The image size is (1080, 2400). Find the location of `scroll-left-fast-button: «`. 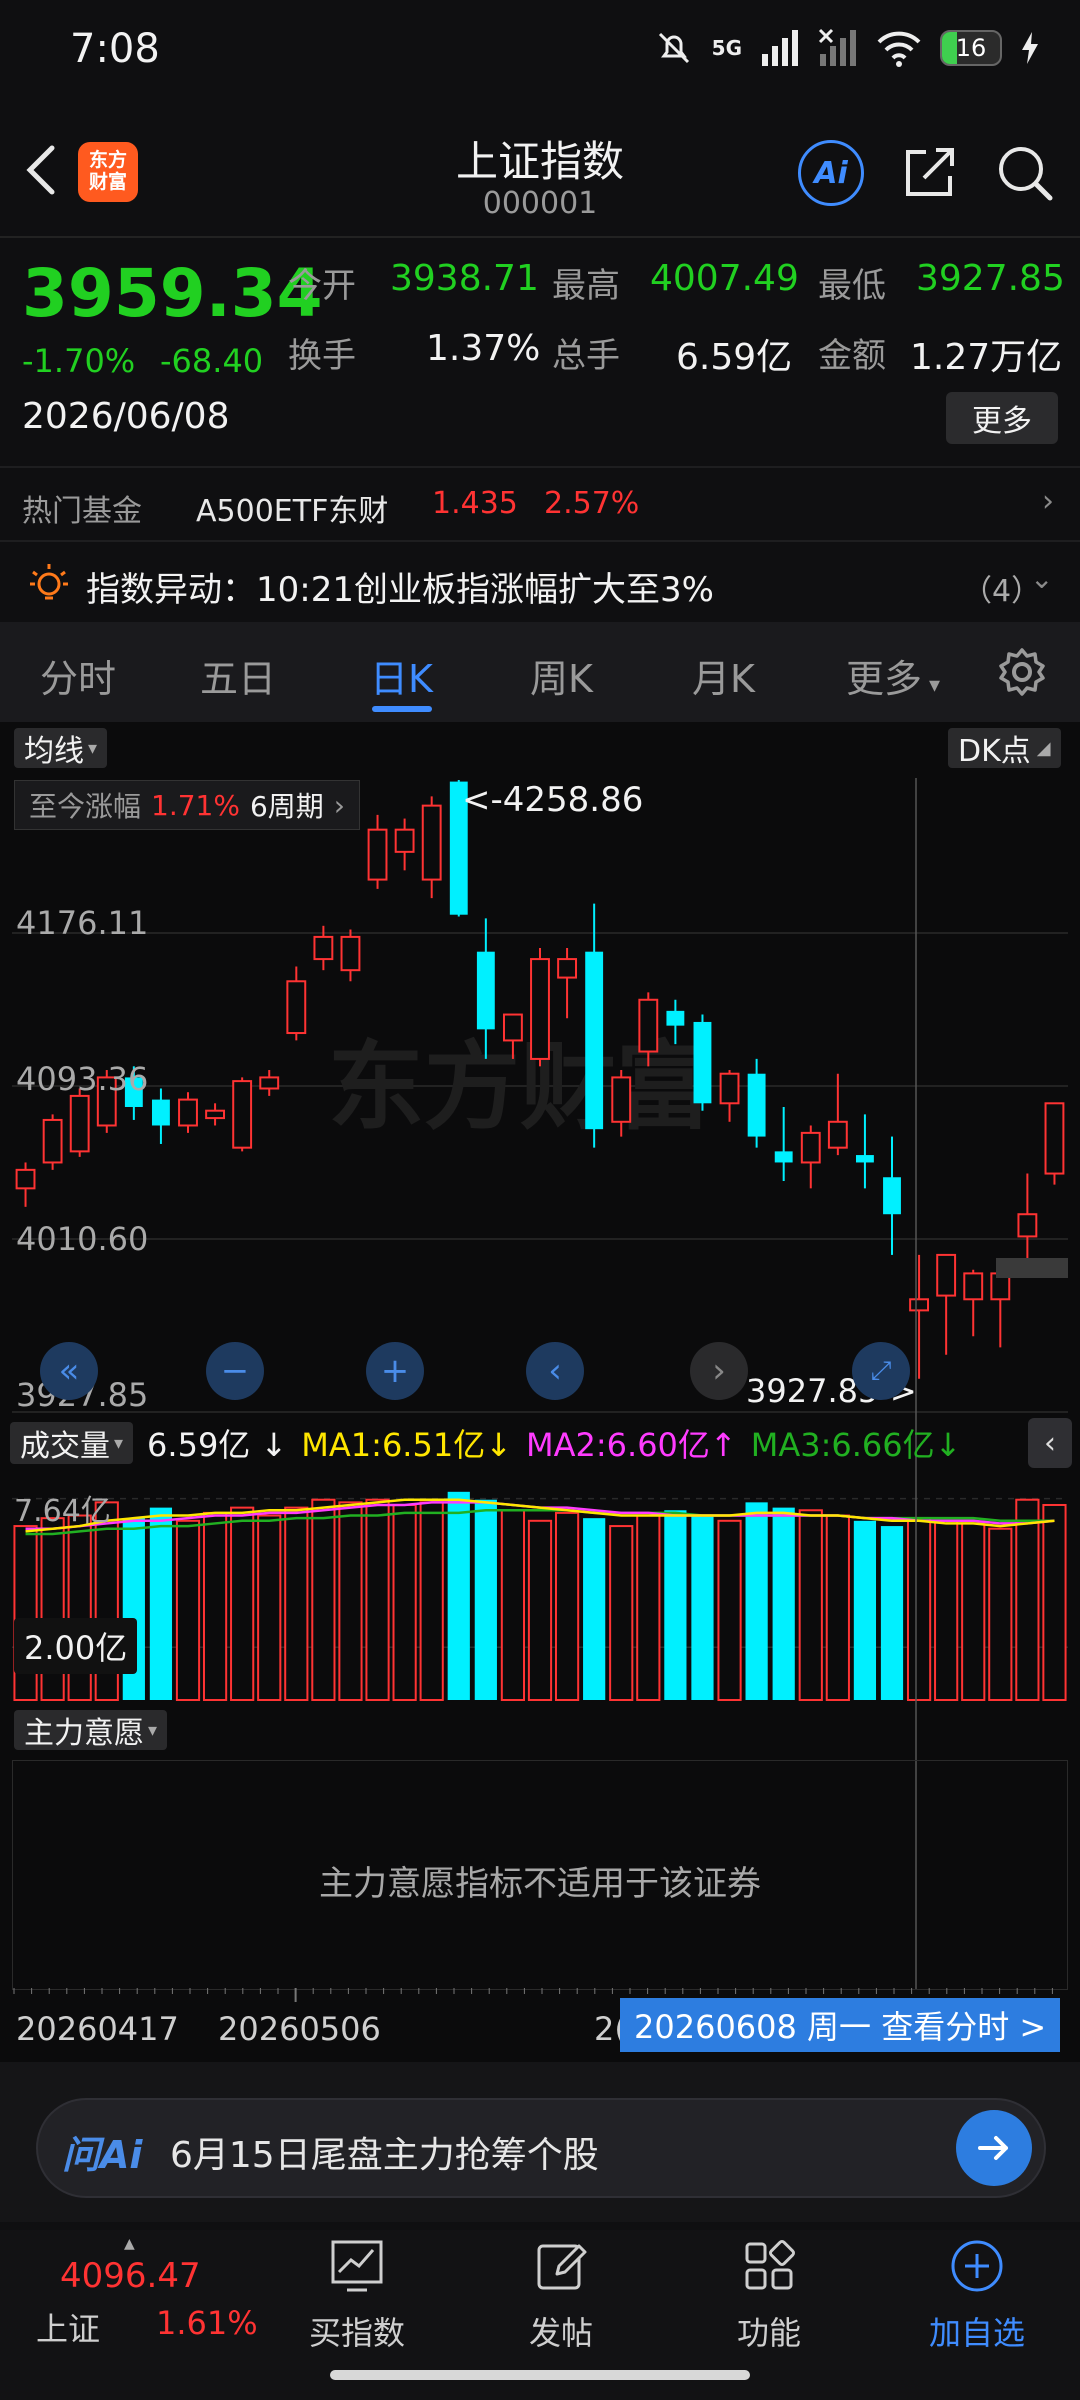

scroll-left-fast-button: « is located at coordinates (69, 1371).